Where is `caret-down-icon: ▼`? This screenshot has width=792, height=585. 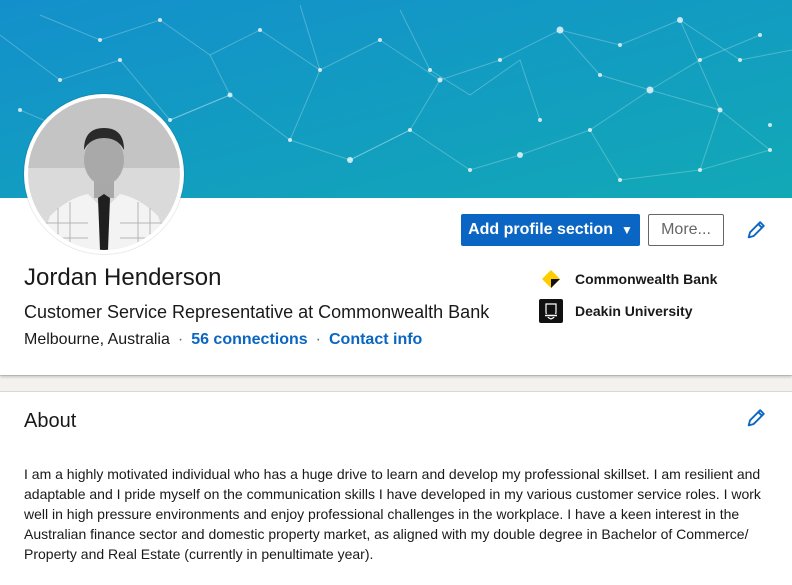 caret-down-icon: ▼ is located at coordinates (627, 230).